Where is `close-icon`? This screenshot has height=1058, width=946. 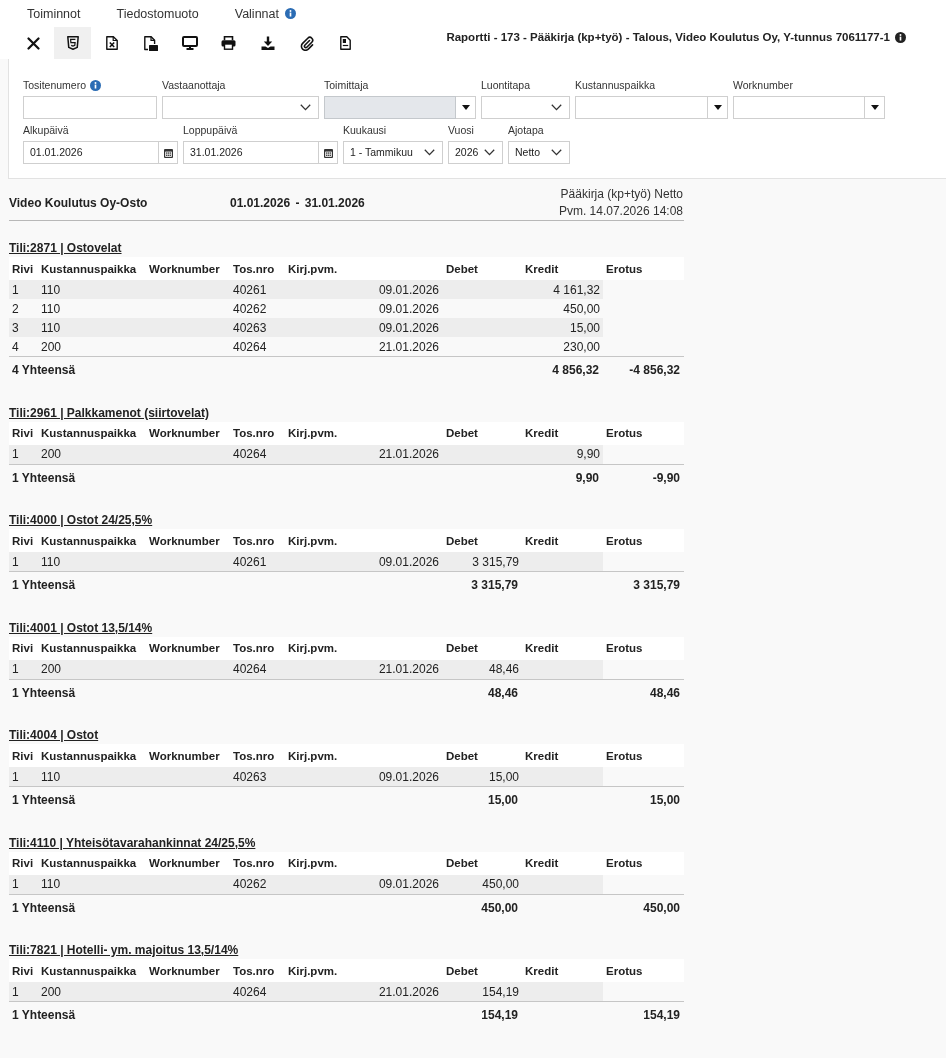 close-icon is located at coordinates (33, 43).